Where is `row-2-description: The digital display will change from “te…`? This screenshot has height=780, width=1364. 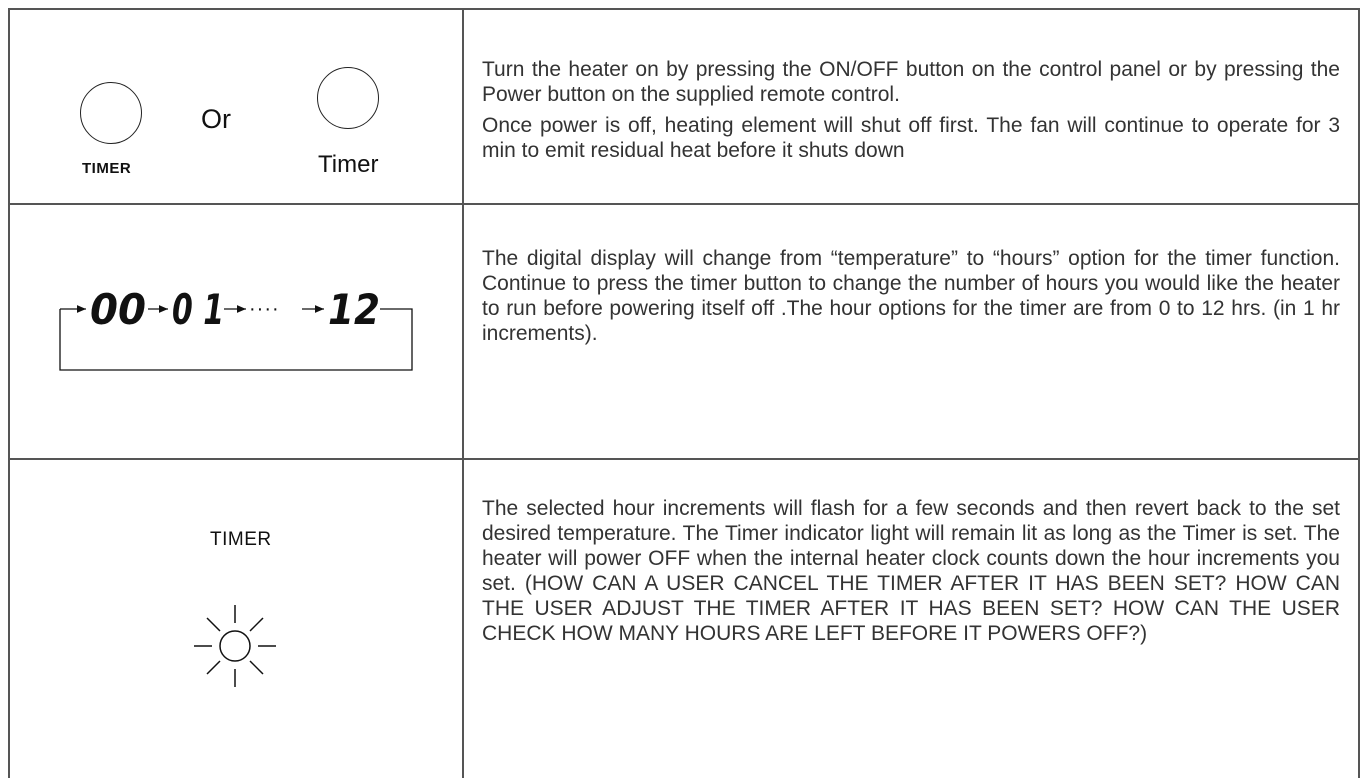
row-2-description: The digital display will change from “te… is located at coordinates (911, 296).